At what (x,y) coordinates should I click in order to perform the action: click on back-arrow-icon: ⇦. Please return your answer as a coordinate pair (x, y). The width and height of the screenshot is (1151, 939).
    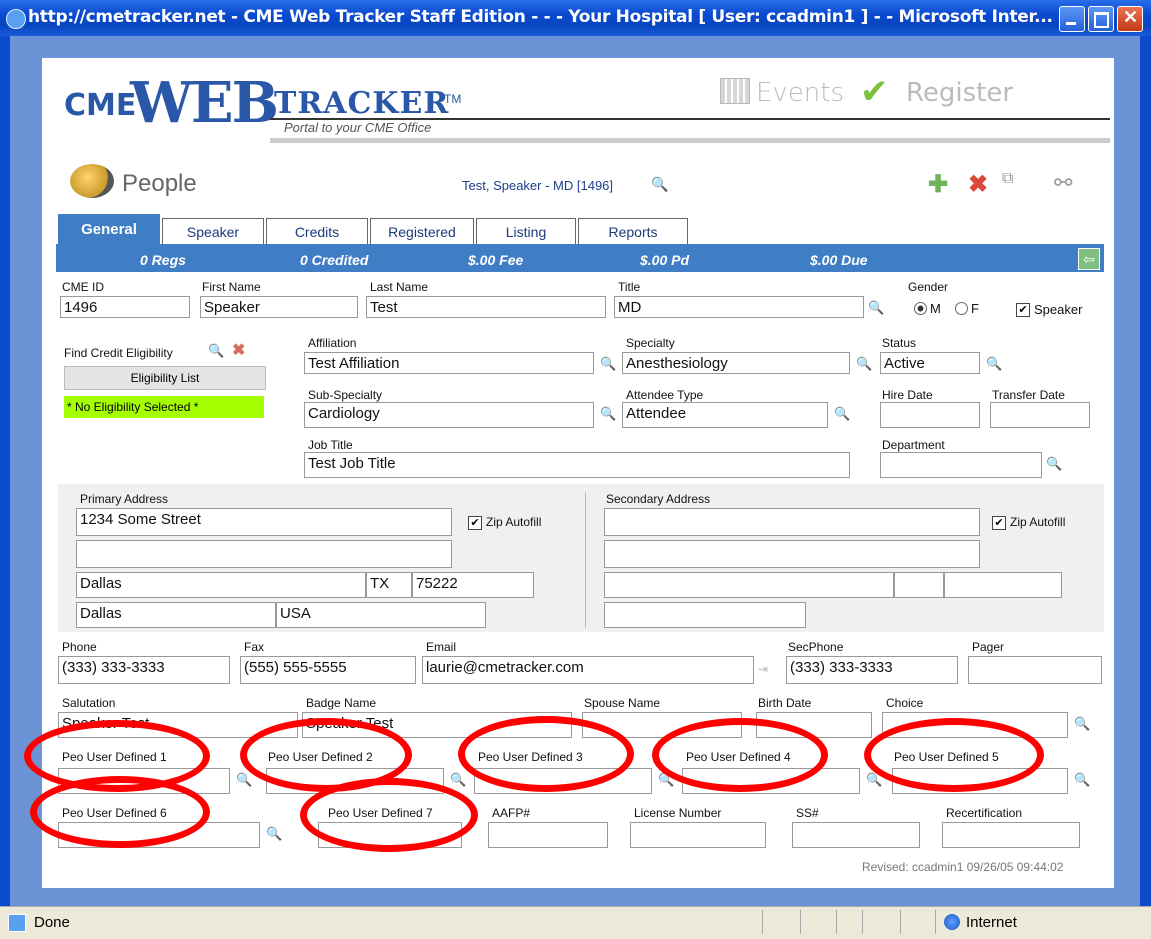
    Looking at the image, I should click on (1089, 259).